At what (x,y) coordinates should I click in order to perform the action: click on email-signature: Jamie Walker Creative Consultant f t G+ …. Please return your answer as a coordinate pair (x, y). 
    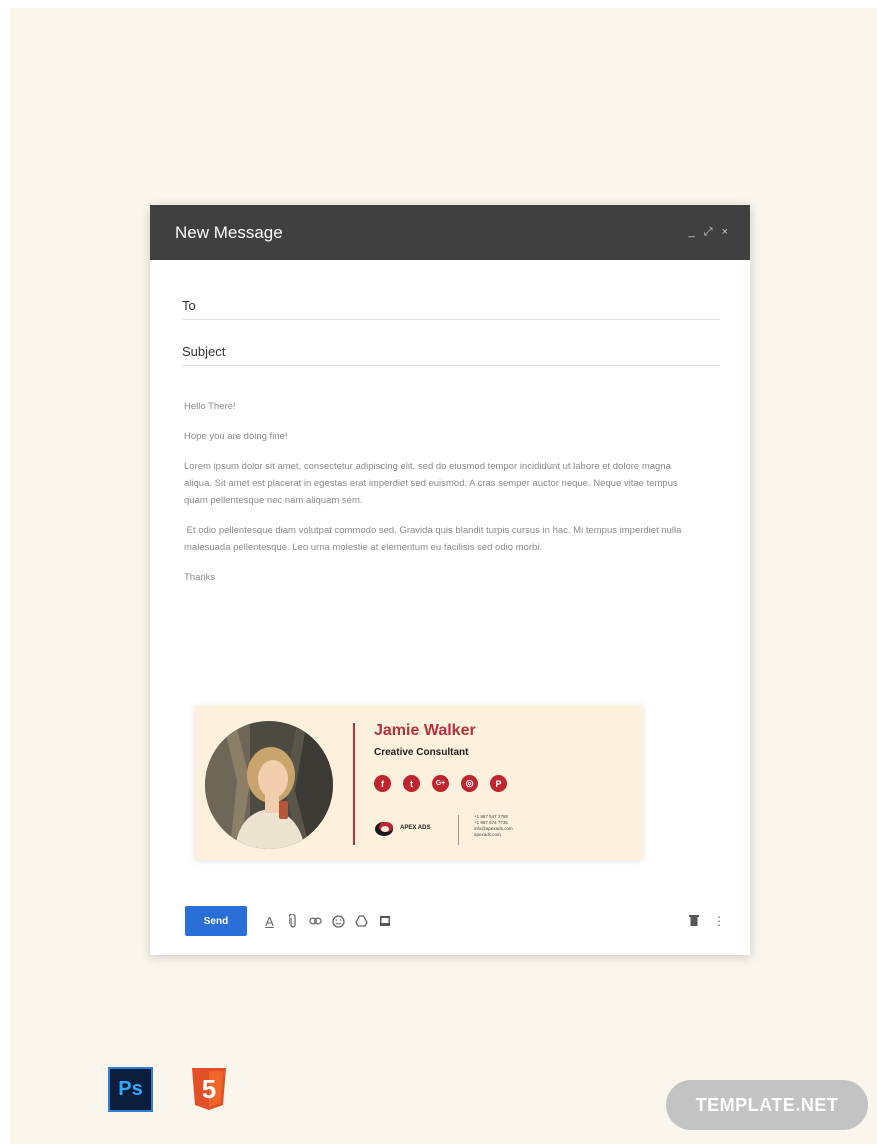
    Looking at the image, I should click on (419, 782).